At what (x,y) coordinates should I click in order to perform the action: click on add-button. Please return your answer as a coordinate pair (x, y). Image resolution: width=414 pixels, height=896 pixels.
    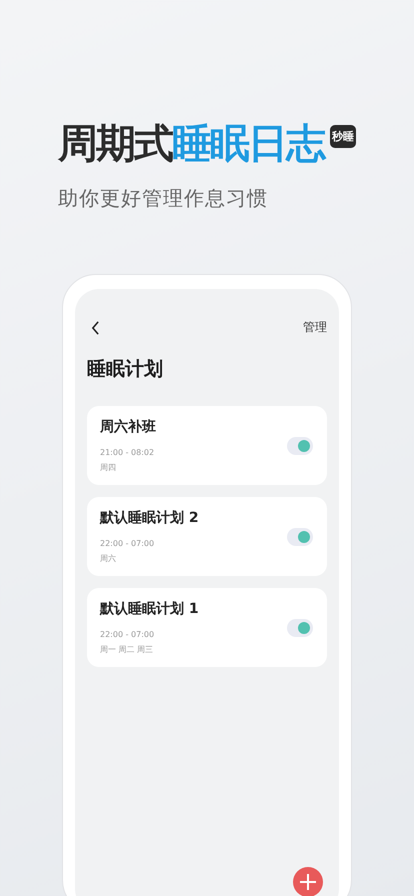
    Looking at the image, I should click on (308, 881).